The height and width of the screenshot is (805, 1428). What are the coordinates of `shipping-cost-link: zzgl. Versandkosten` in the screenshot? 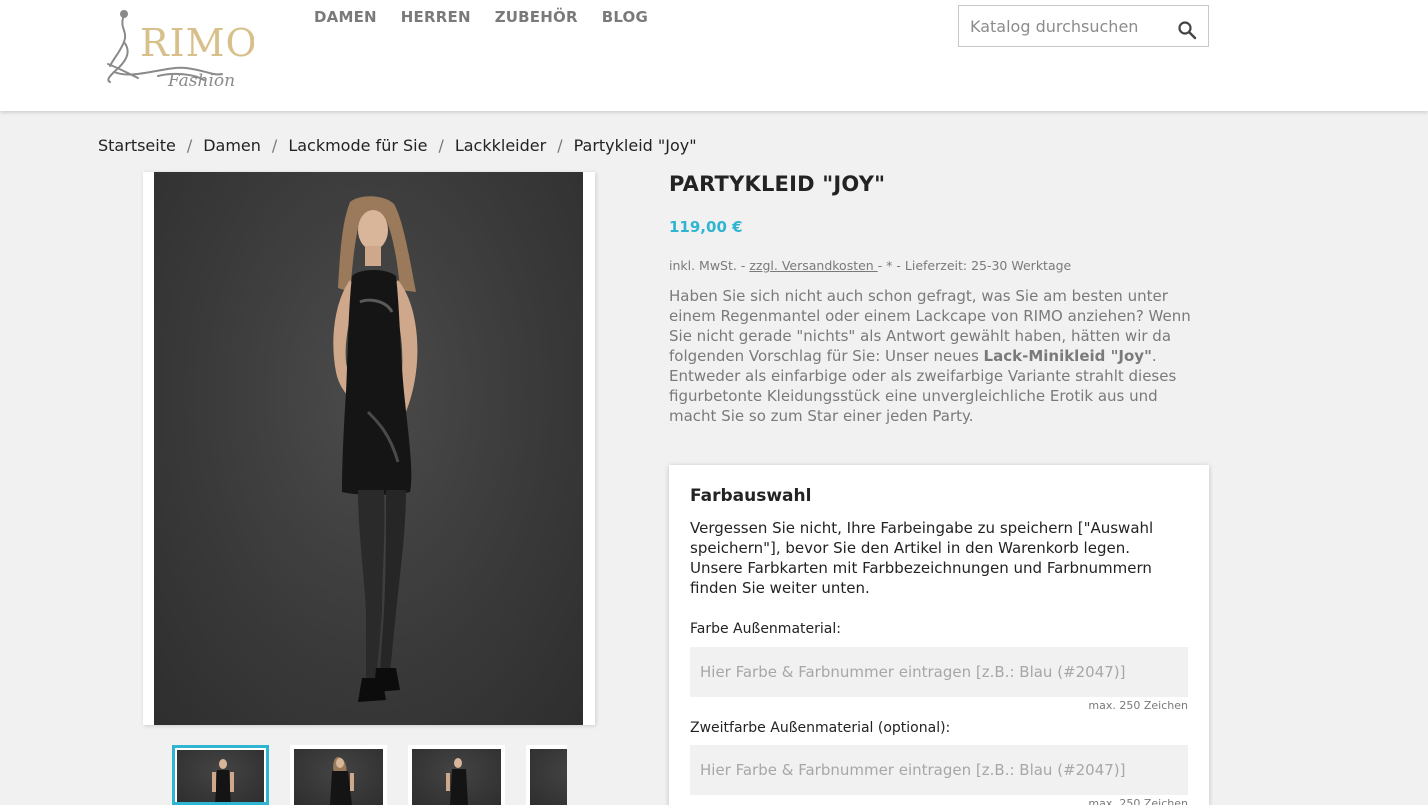 It's located at (813, 265).